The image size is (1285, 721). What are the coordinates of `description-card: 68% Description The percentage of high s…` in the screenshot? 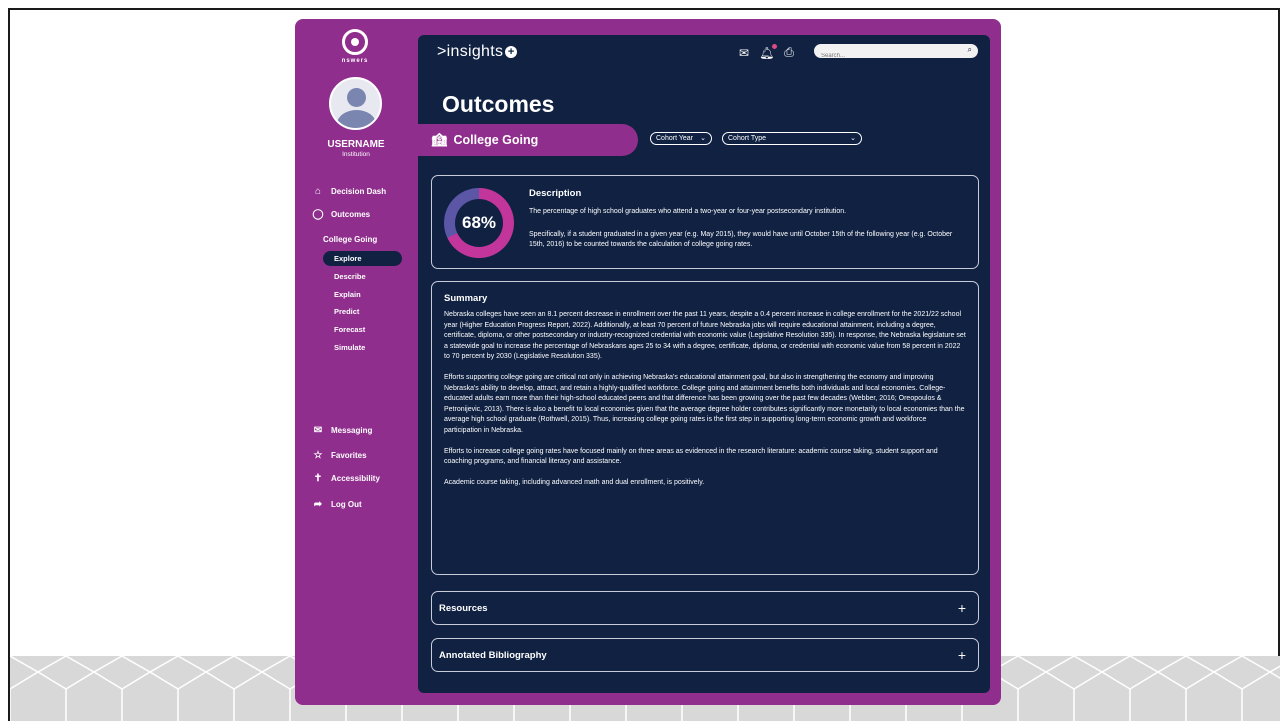 It's located at (705, 222).